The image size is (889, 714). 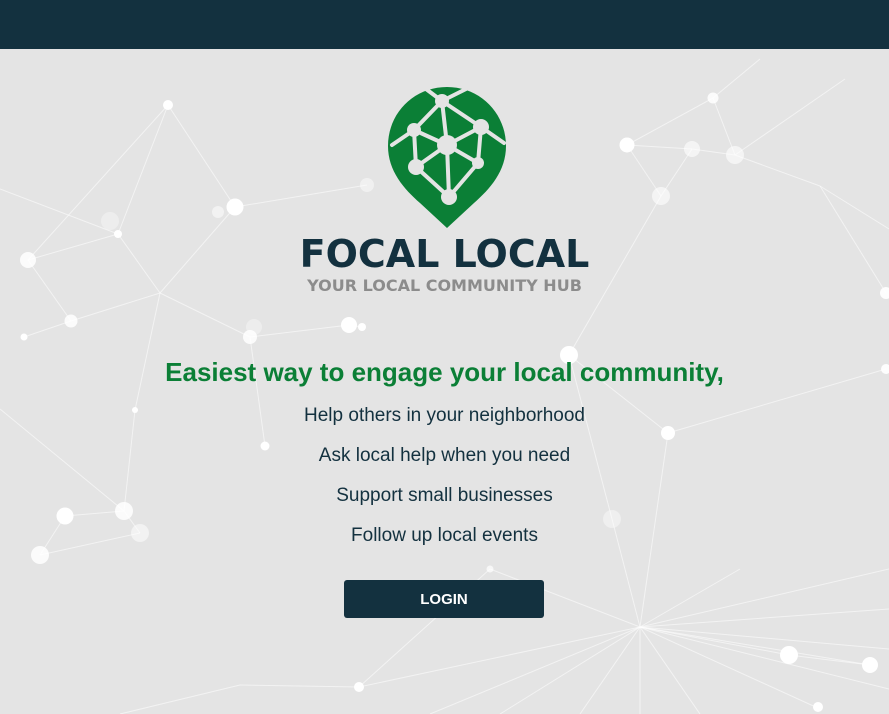 What do you see at coordinates (444, 455) in the screenshot?
I see `feature-item-ask-help: Ask local help when you need` at bounding box center [444, 455].